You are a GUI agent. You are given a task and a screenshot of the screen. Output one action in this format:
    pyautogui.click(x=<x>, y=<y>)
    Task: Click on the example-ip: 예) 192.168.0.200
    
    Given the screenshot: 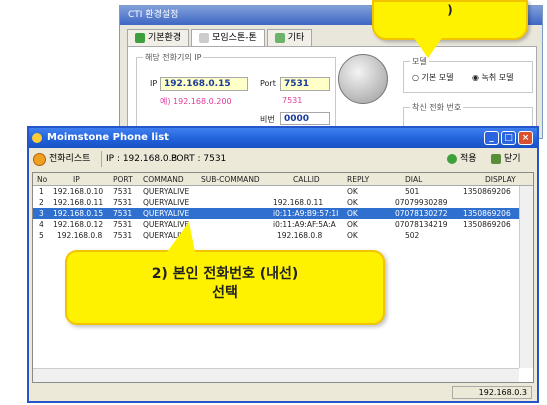 What is the action you would take?
    pyautogui.click(x=196, y=101)
    